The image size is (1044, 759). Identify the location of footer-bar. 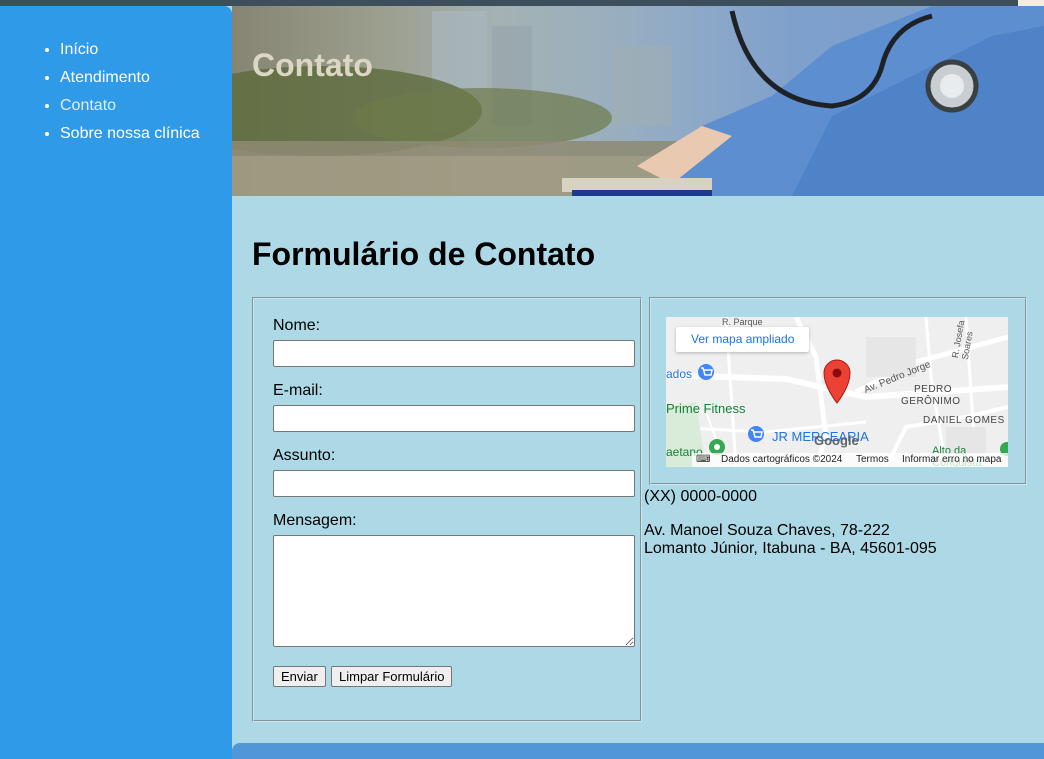
(638, 751).